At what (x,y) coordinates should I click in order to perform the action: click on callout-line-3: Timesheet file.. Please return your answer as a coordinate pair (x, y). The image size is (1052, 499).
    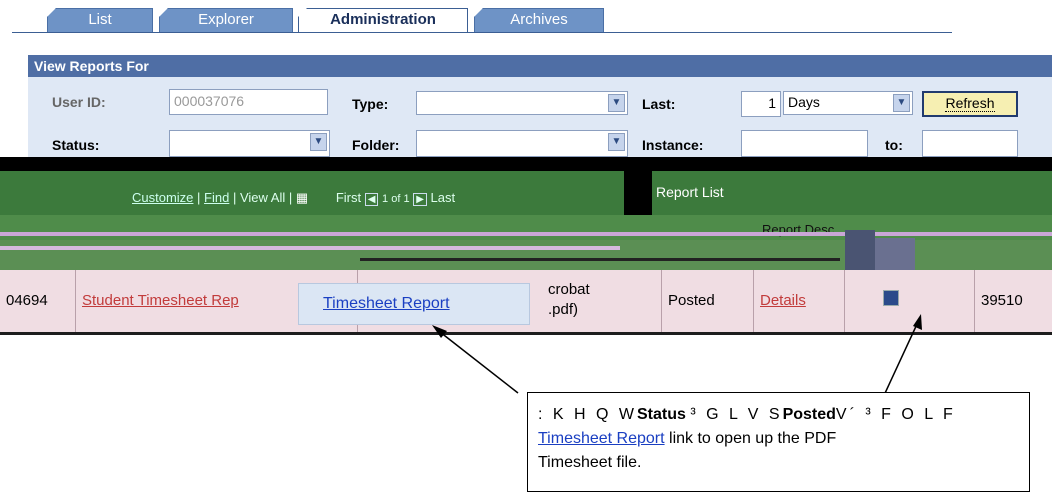
    Looking at the image, I should click on (590, 462).